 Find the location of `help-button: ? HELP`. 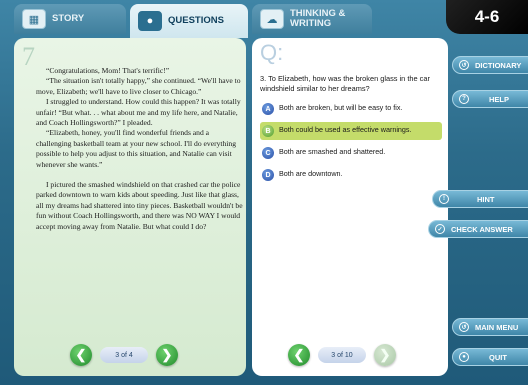

help-button: ? HELP is located at coordinates (490, 99).